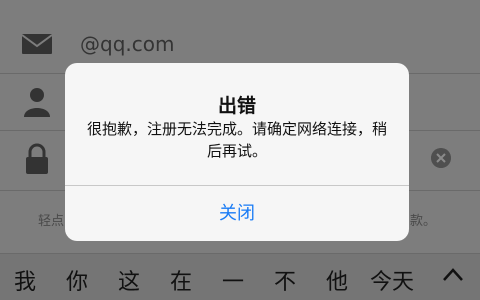  Describe the element at coordinates (129, 280) in the screenshot. I see `candidate-word: 这` at that location.